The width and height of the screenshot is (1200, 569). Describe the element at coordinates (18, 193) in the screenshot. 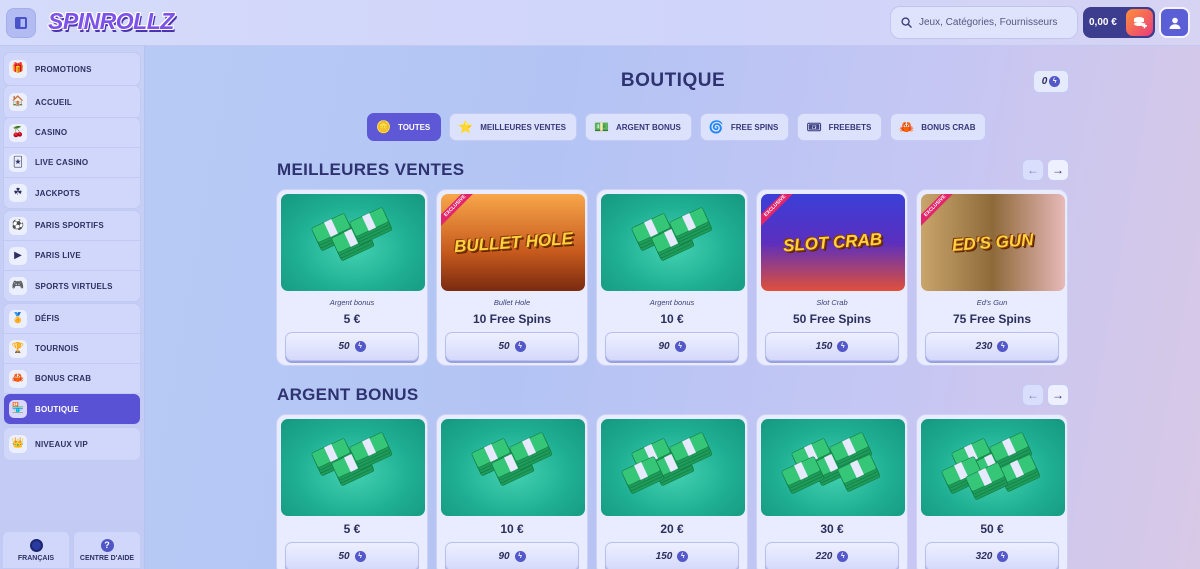

I see `clover-icon: ☘` at that location.